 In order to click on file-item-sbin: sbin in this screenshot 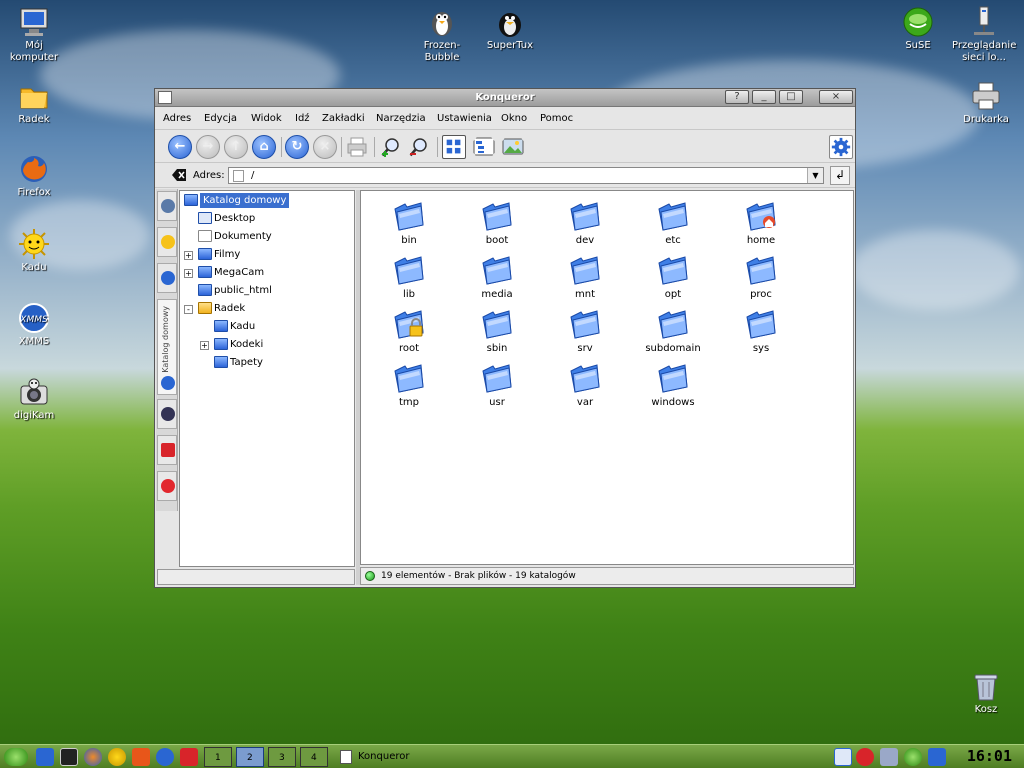, I will do `click(497, 332)`.